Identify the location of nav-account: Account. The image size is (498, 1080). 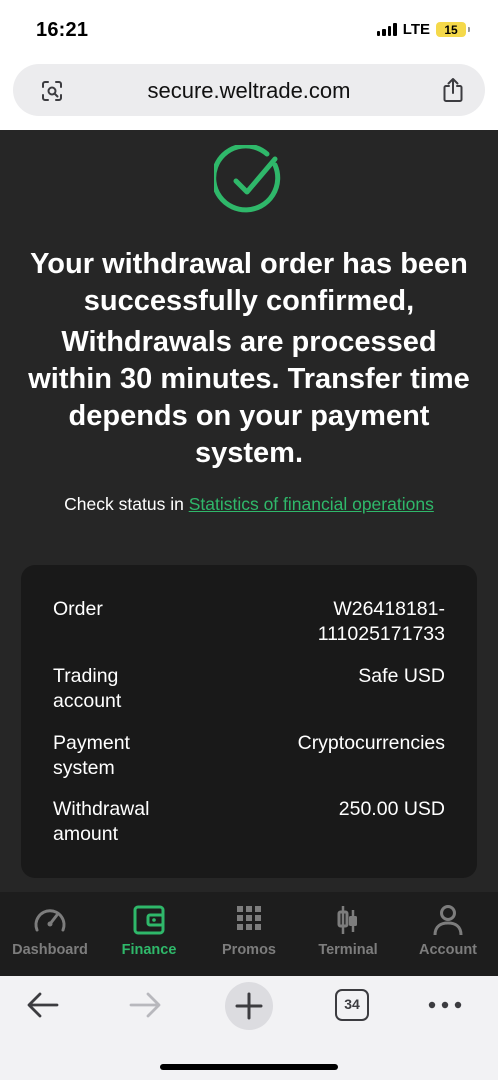
(448, 934).